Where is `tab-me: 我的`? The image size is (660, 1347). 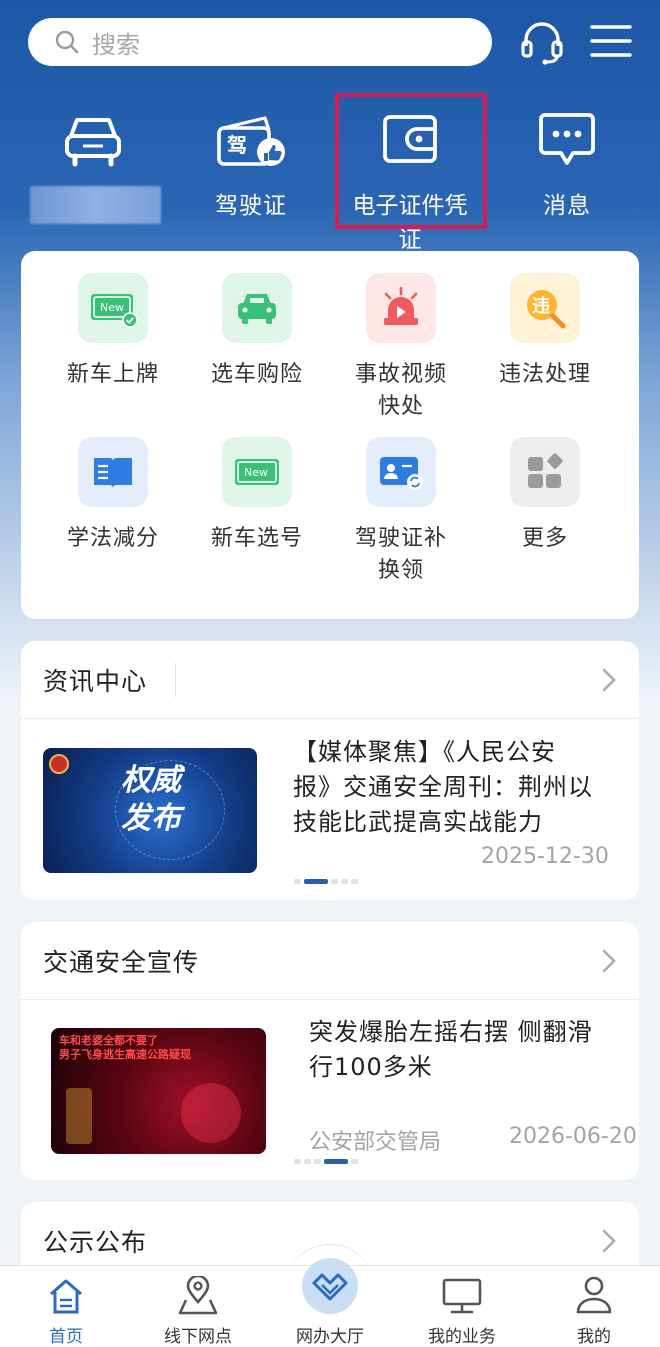
tab-me: 我的 is located at coordinates (594, 1306).